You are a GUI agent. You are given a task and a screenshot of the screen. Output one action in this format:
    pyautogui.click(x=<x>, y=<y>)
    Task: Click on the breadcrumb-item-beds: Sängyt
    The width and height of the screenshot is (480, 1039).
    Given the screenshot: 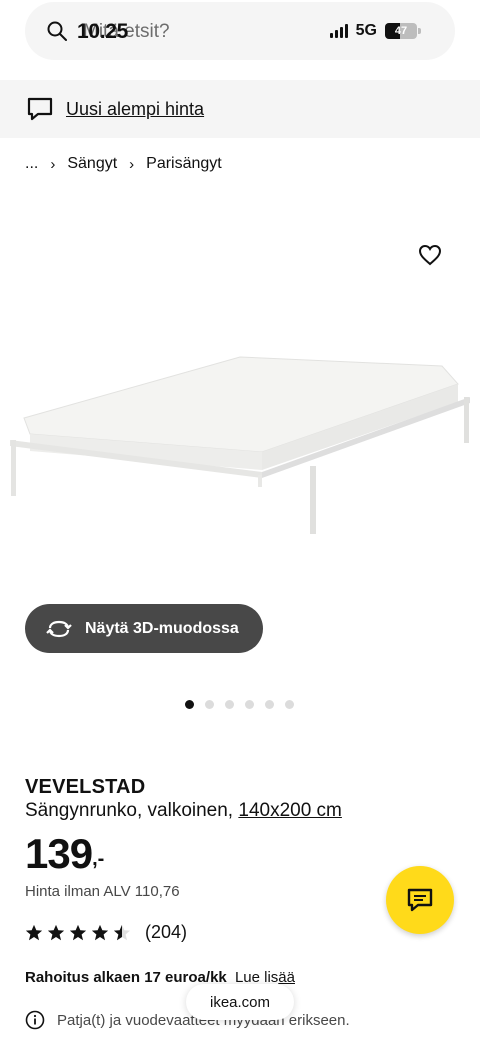 What is the action you would take?
    pyautogui.click(x=92, y=164)
    